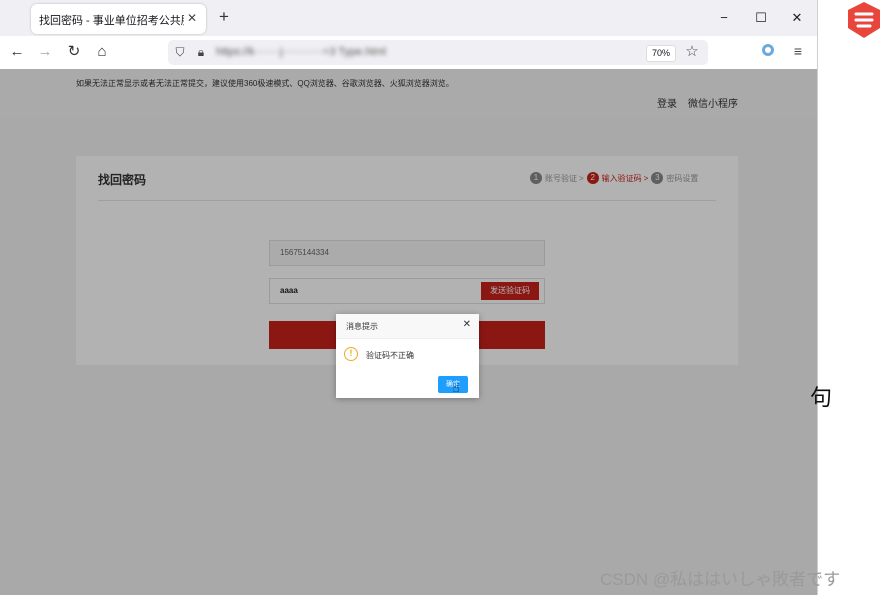  Describe the element at coordinates (864, 20) in the screenshot. I see `csdn-logo-icon` at that location.